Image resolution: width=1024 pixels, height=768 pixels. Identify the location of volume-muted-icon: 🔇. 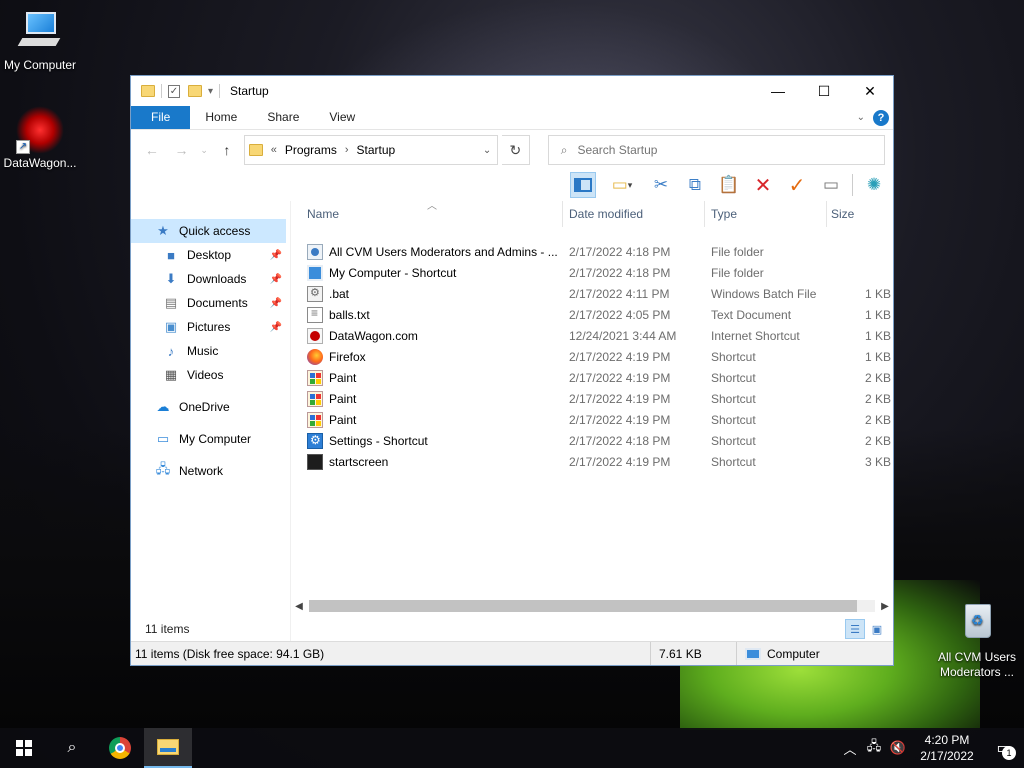
(898, 748).